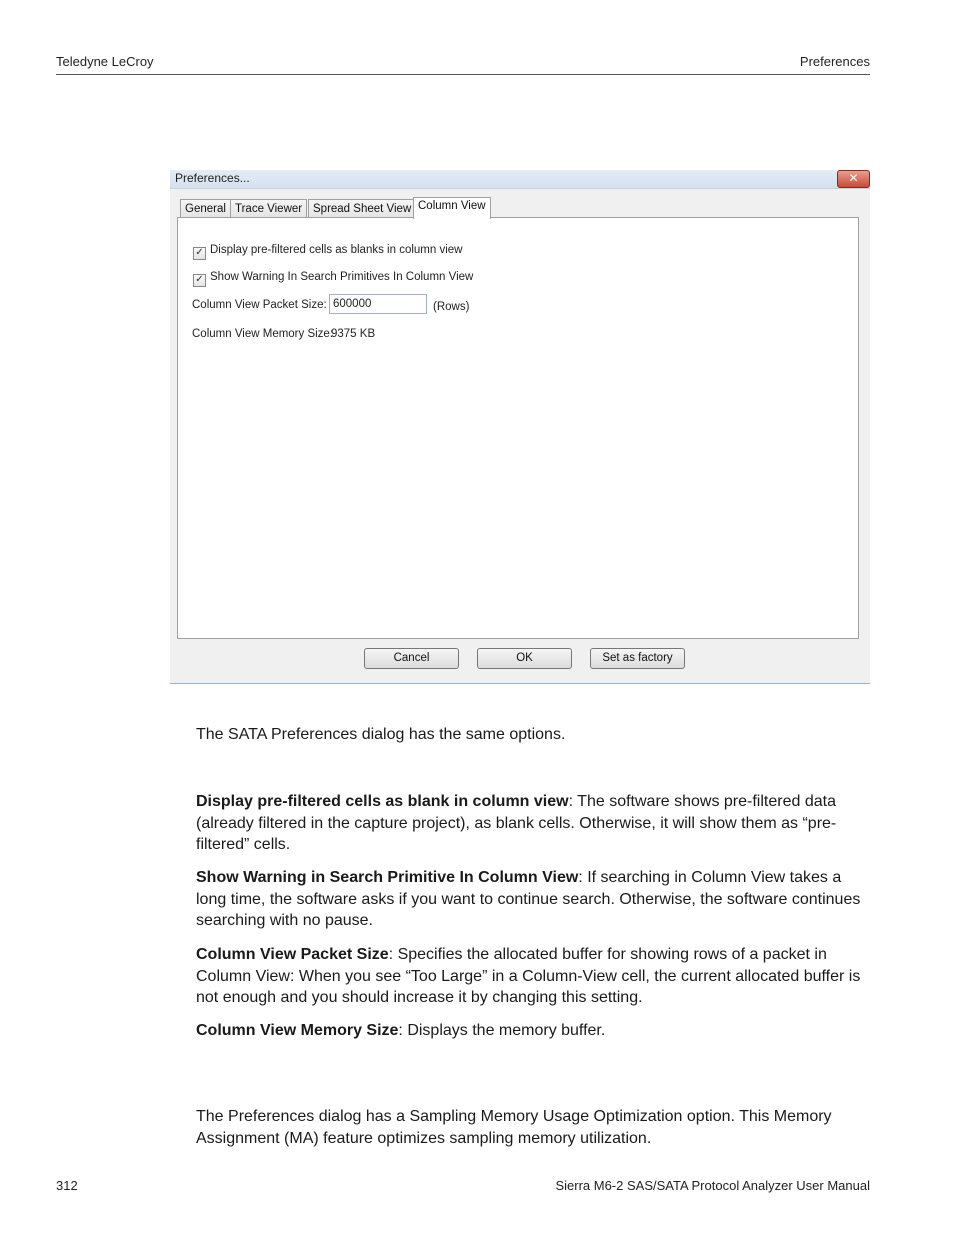 This screenshot has width=954, height=1235. I want to click on checkbox-show-warning: ✓, so click(199, 280).